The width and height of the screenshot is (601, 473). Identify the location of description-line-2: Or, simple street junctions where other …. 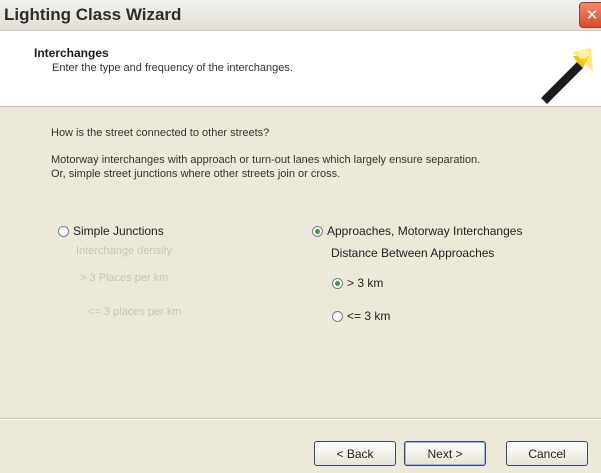
(196, 174).